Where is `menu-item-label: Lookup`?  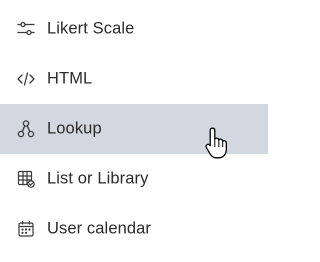
menu-item-label: Lookup is located at coordinates (74, 128).